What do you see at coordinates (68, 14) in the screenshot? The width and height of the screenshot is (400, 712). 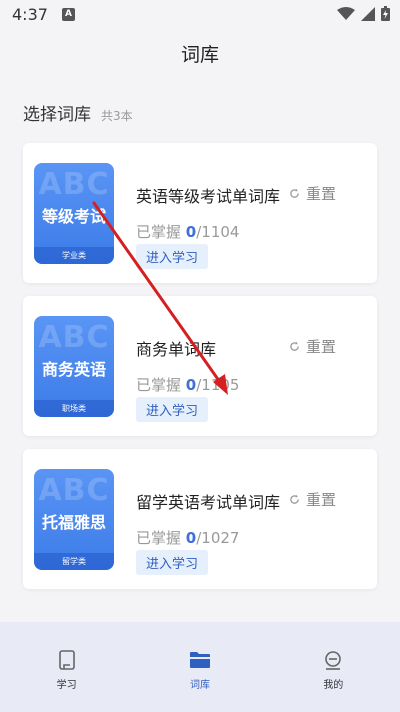 I see `notification-a-icon: A` at bounding box center [68, 14].